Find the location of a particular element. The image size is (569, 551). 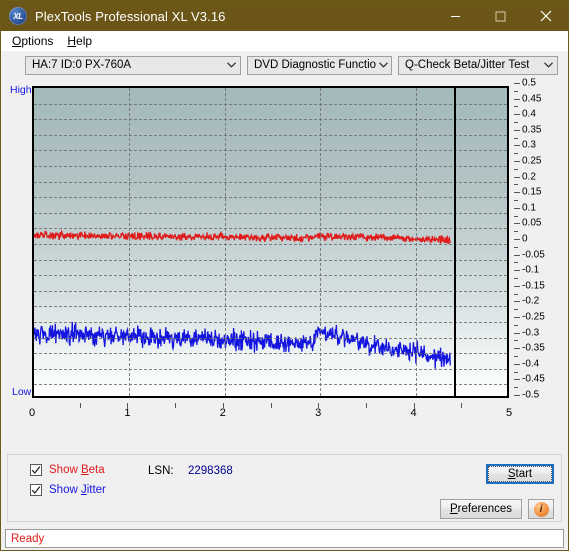

cursor-line is located at coordinates (454, 242).